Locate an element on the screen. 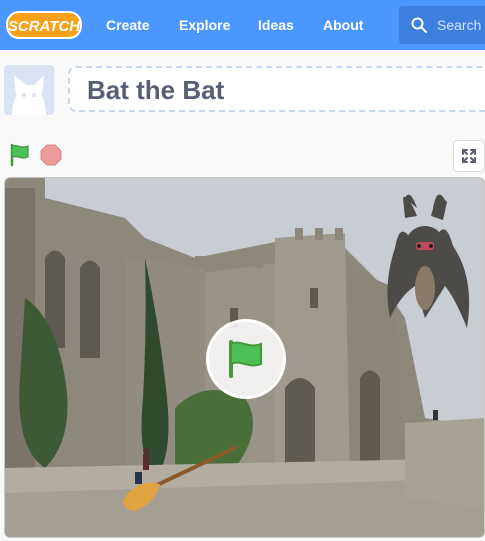 The height and width of the screenshot is (541, 485). stop-icon is located at coordinates (51, 155).